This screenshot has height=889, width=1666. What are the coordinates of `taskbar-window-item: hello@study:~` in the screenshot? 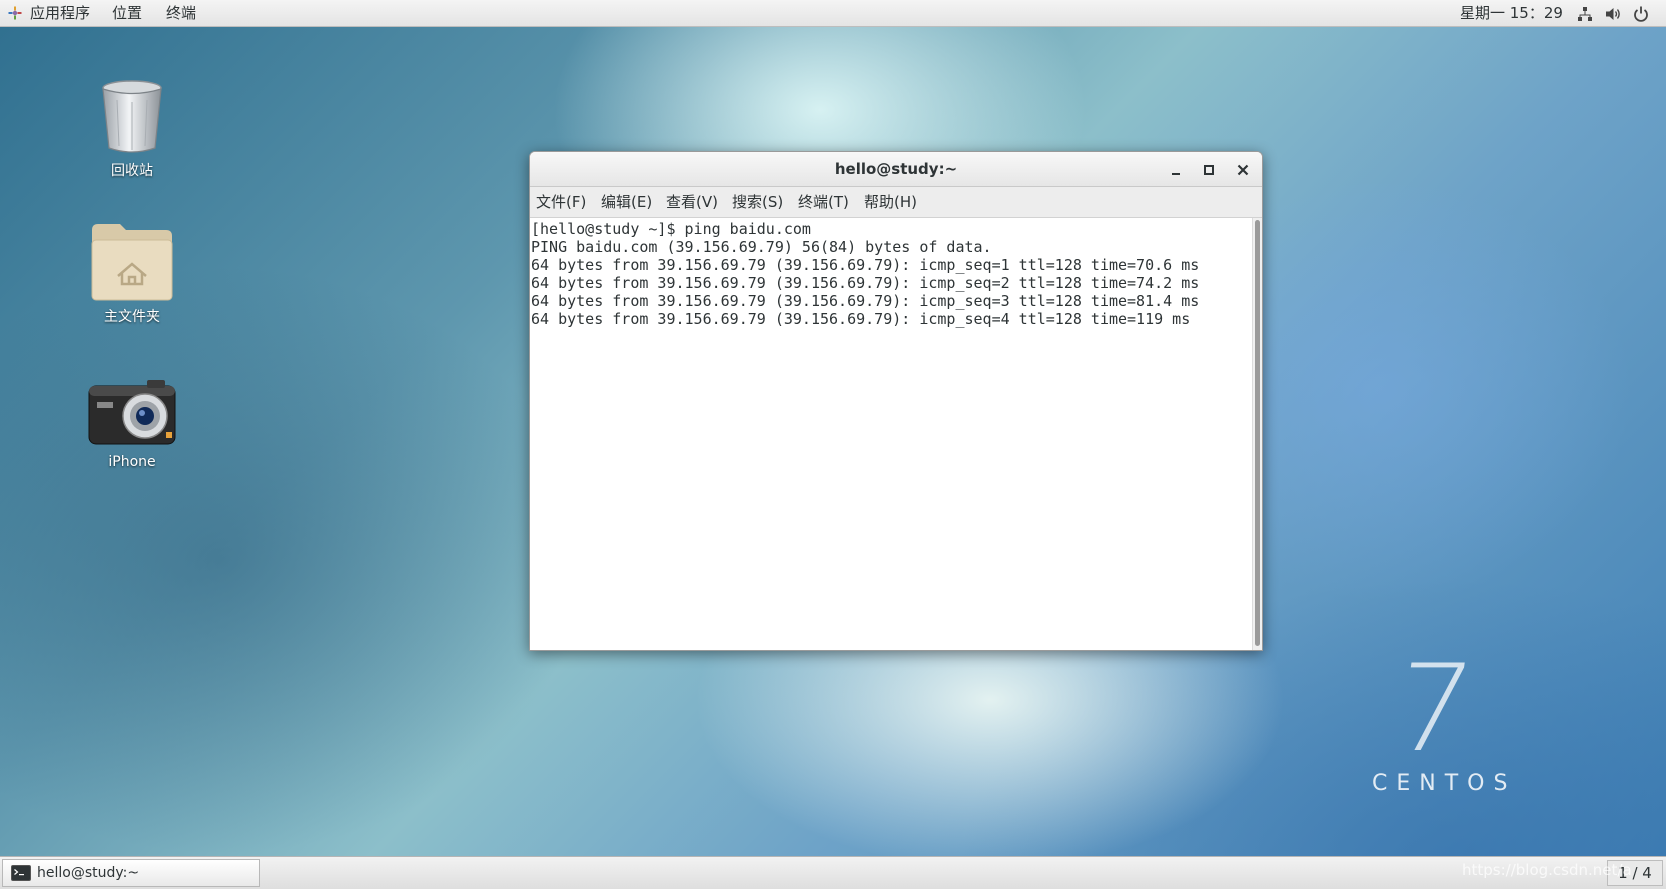 It's located at (131, 873).